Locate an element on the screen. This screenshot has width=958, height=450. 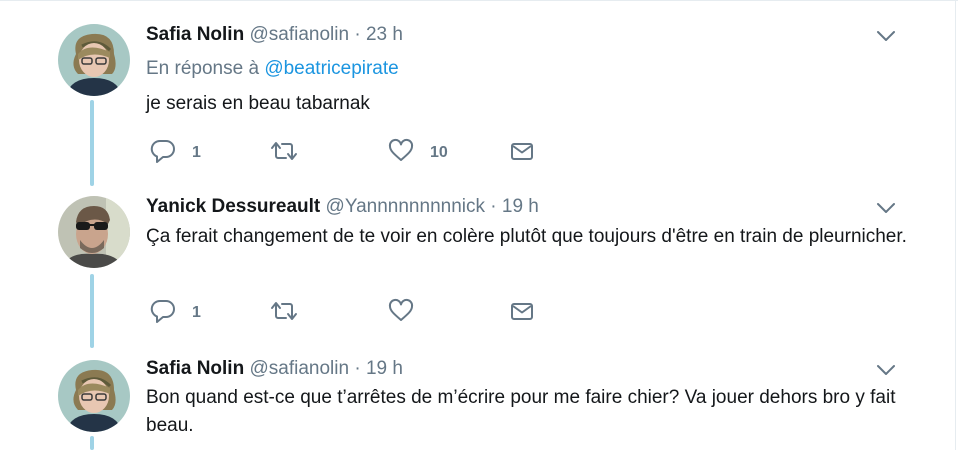
tweet-header: Safia Nolin @safianolin · 23 h is located at coordinates (274, 35).